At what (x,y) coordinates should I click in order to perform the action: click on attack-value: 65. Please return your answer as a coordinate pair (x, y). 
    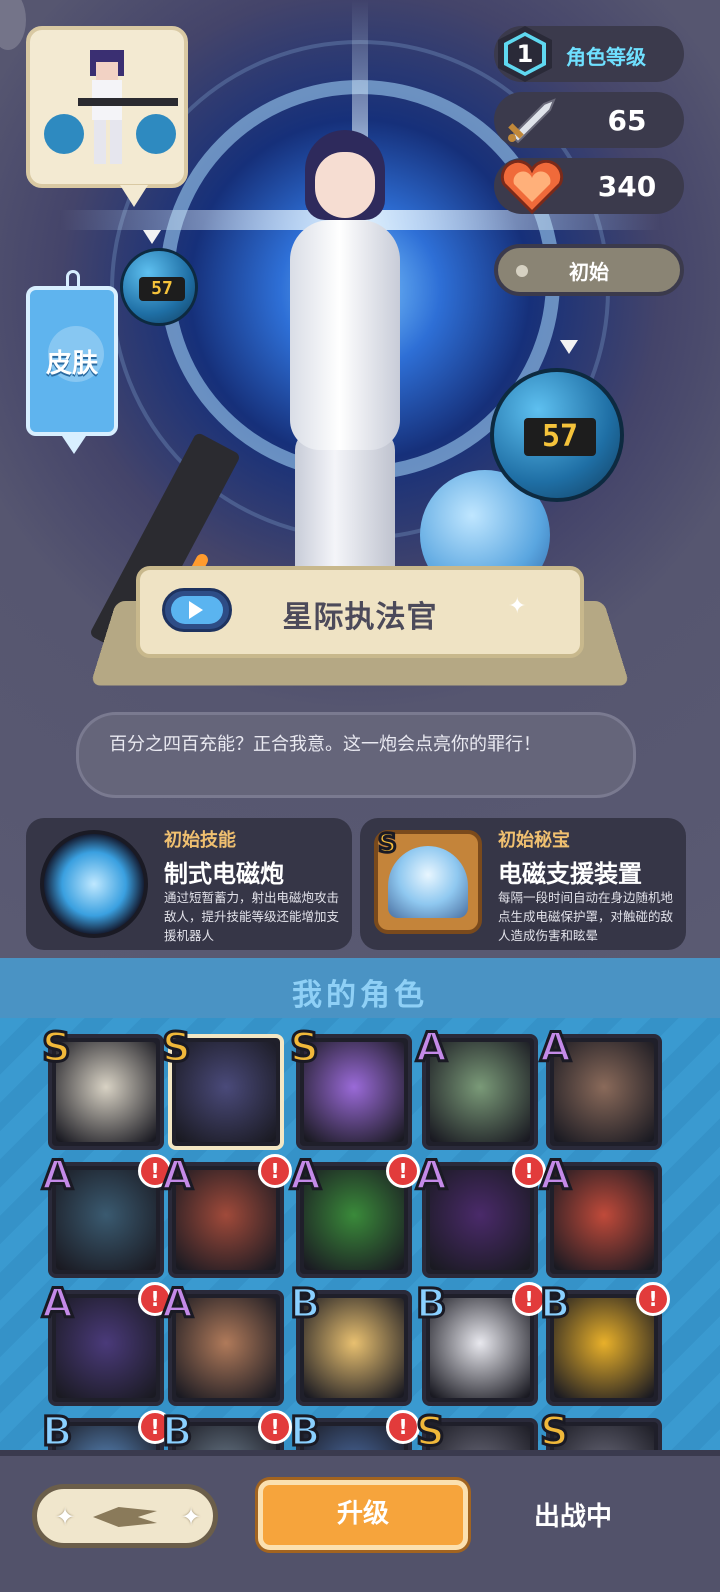
    Looking at the image, I should click on (627, 120).